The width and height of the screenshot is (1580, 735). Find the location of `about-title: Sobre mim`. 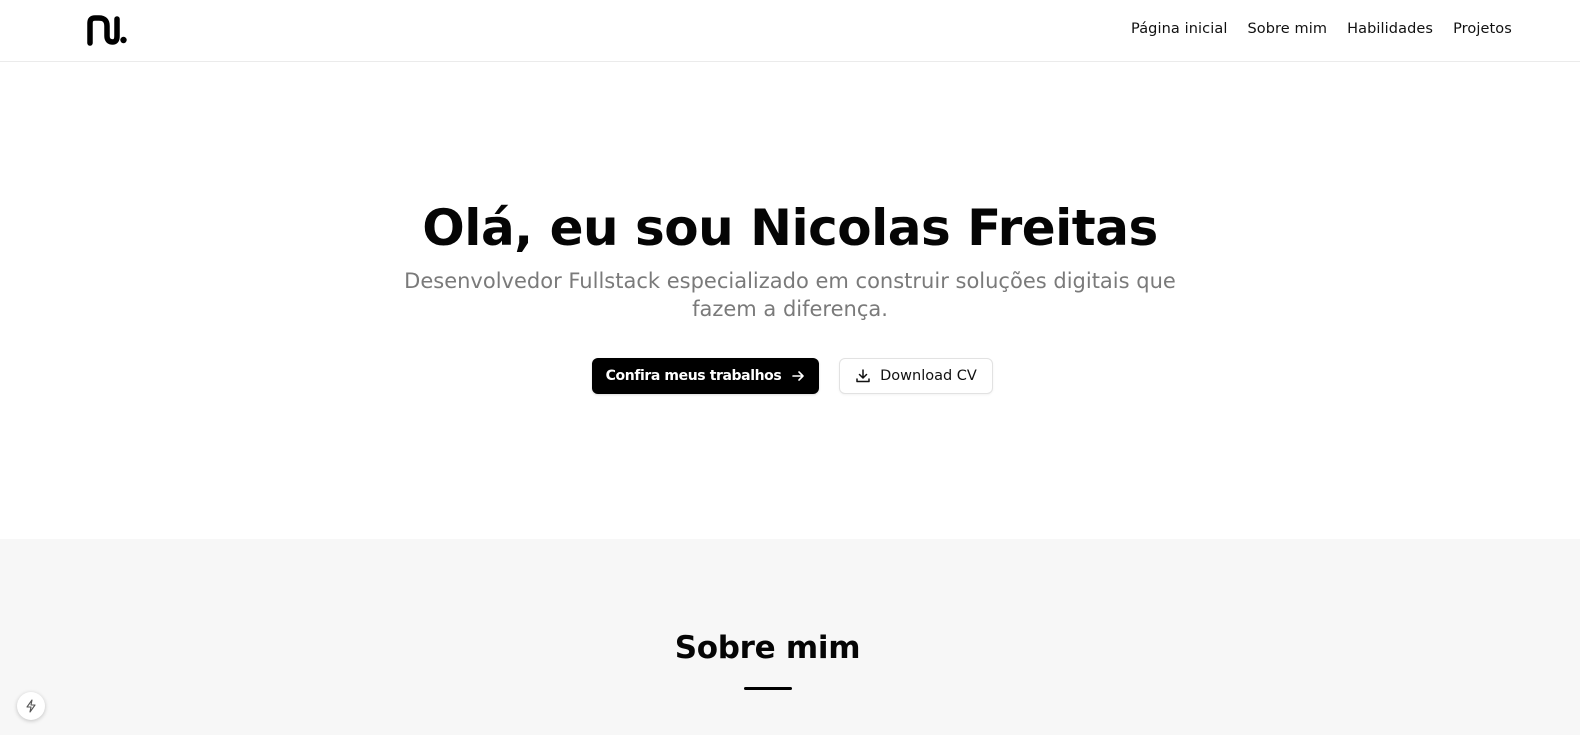

about-title: Sobre mim is located at coordinates (767, 648).